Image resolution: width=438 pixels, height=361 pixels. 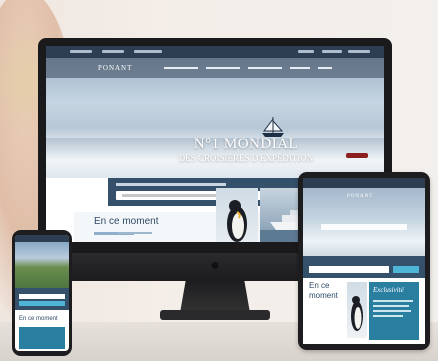 What do you see at coordinates (38, 319) in the screenshot?
I see `phone-section-title: En ce moment` at bounding box center [38, 319].